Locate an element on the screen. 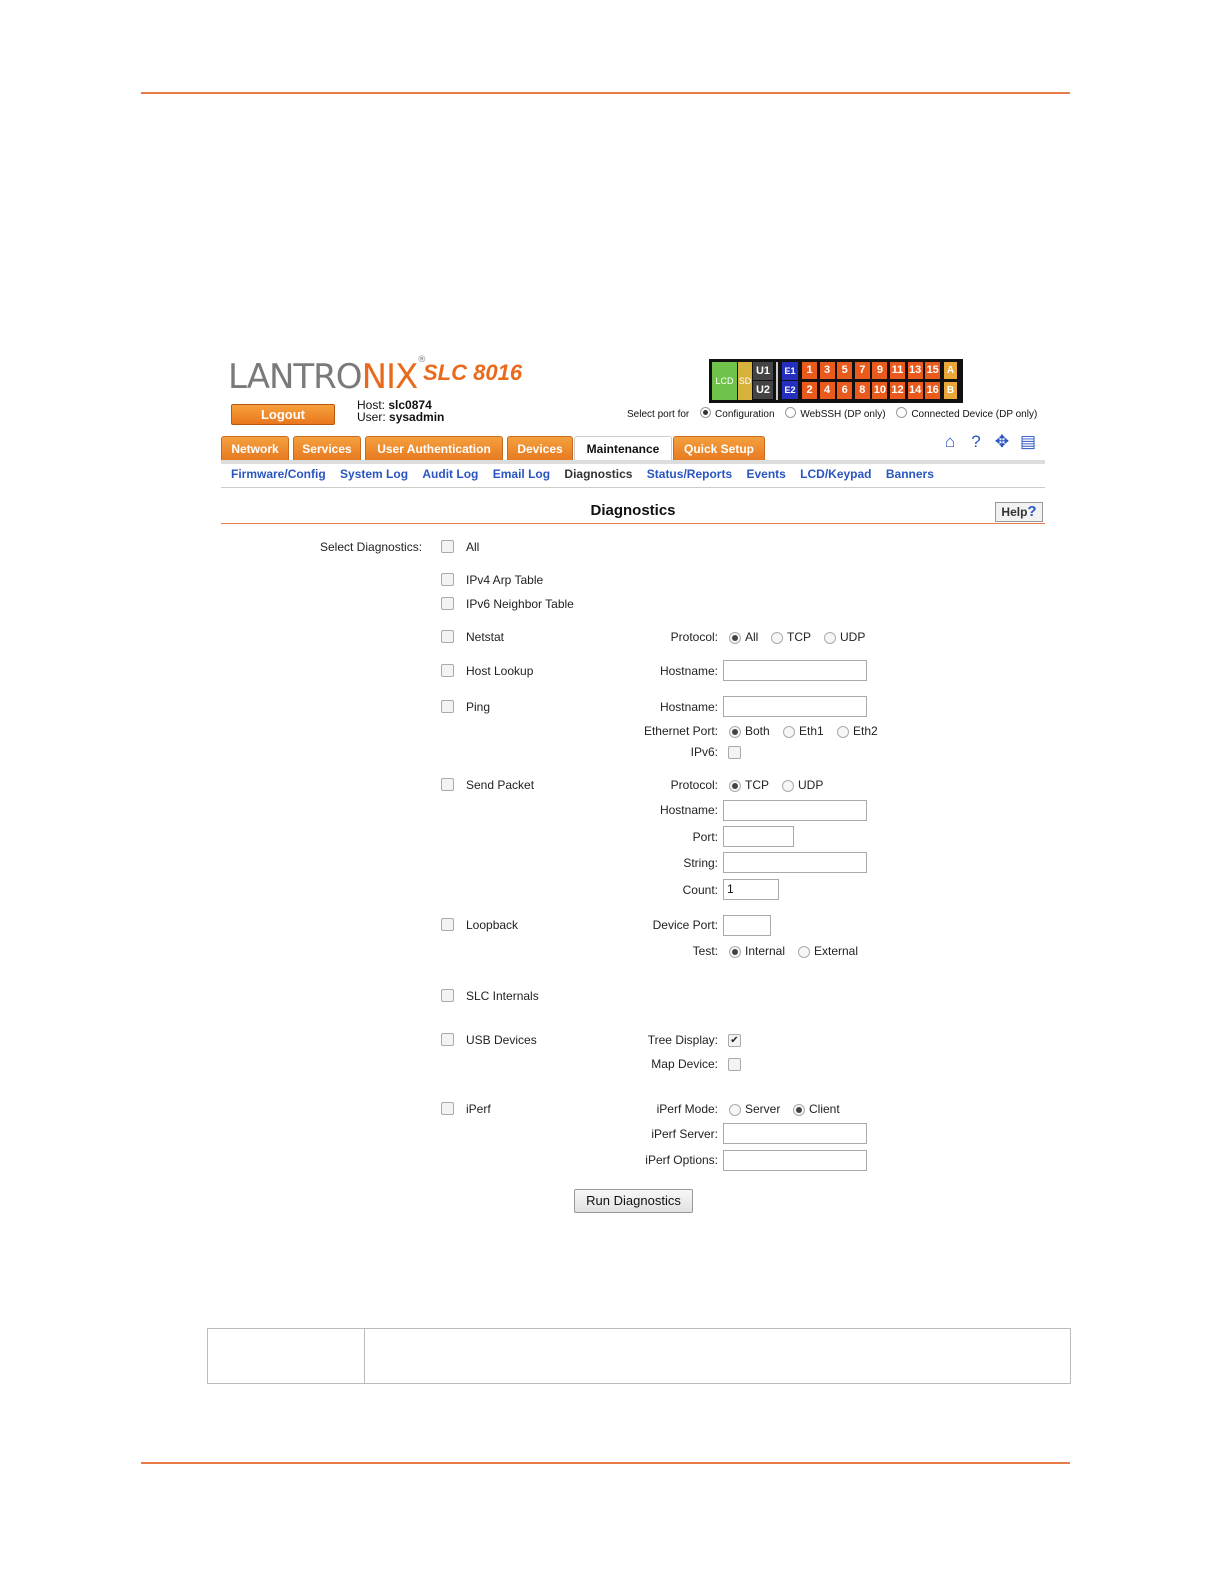 The width and height of the screenshot is (1224, 1584). subnav-email-log: Email Log is located at coordinates (521, 474).